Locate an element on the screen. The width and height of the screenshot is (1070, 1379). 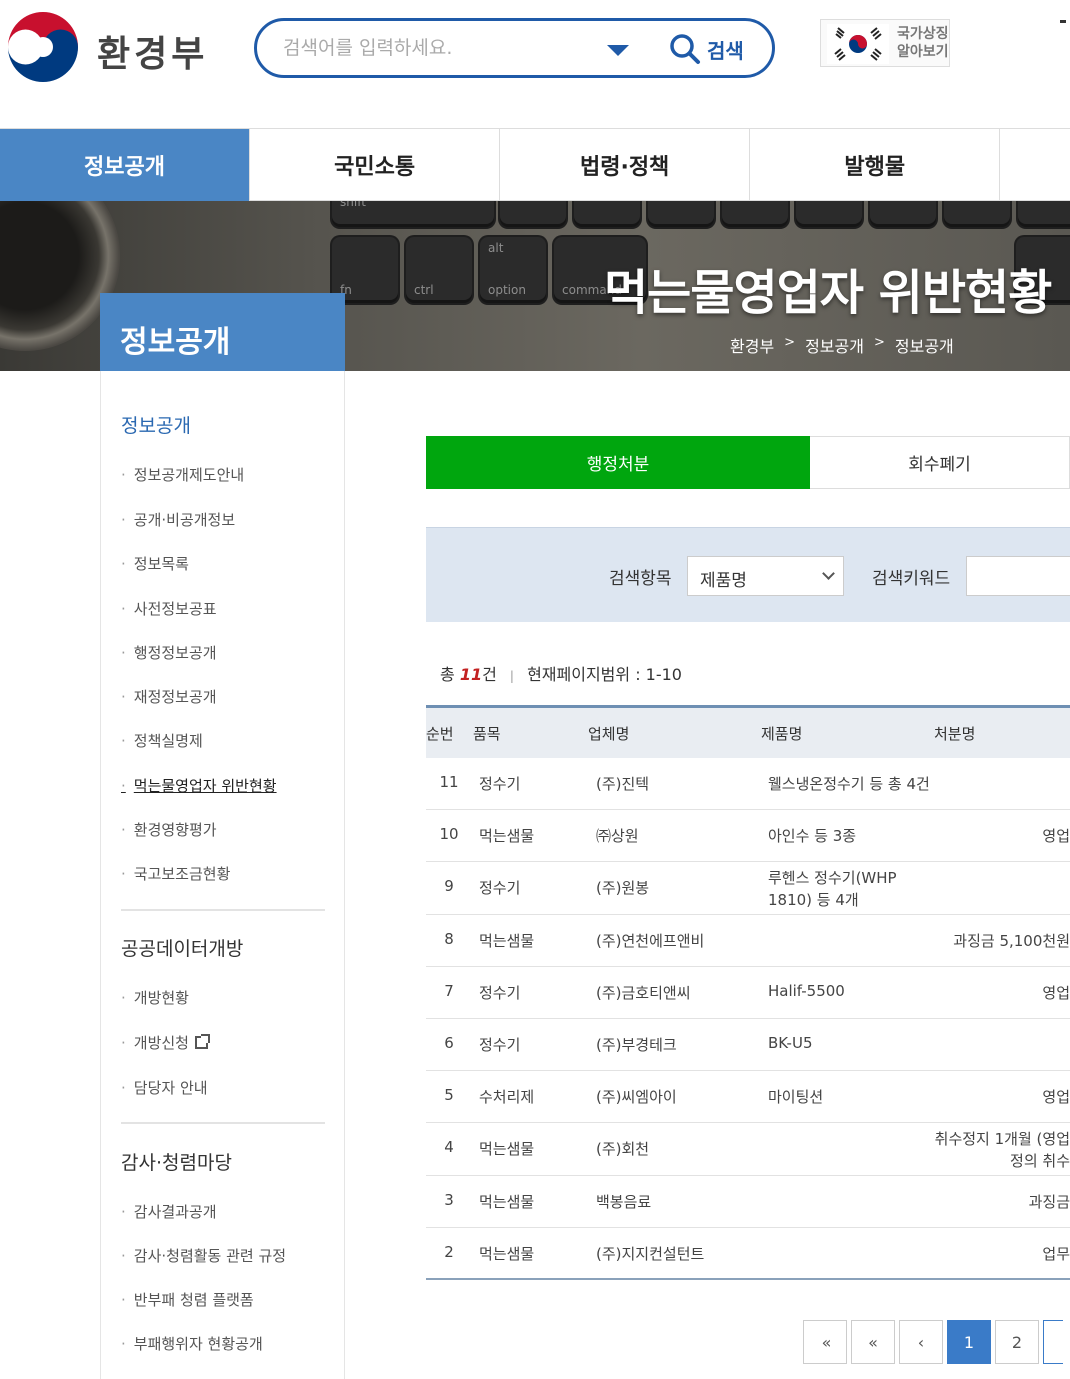
search-field-select: 제품명 is located at coordinates (765, 576).